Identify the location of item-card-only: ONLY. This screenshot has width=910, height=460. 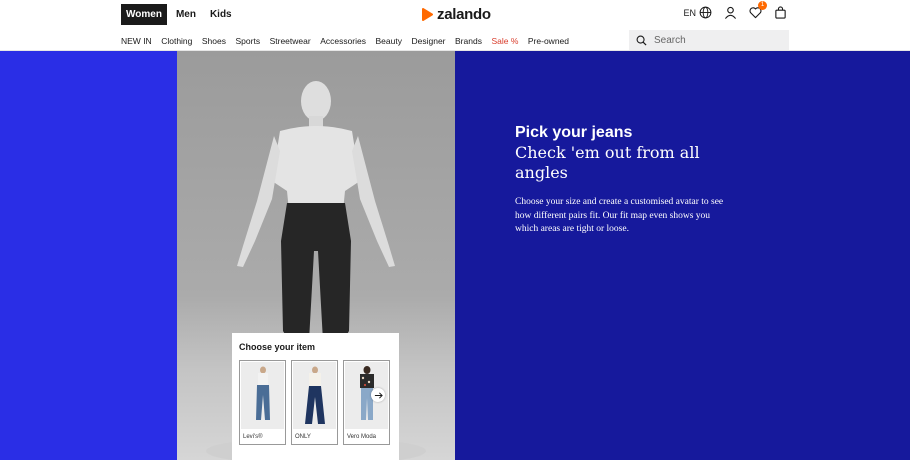
(314, 402).